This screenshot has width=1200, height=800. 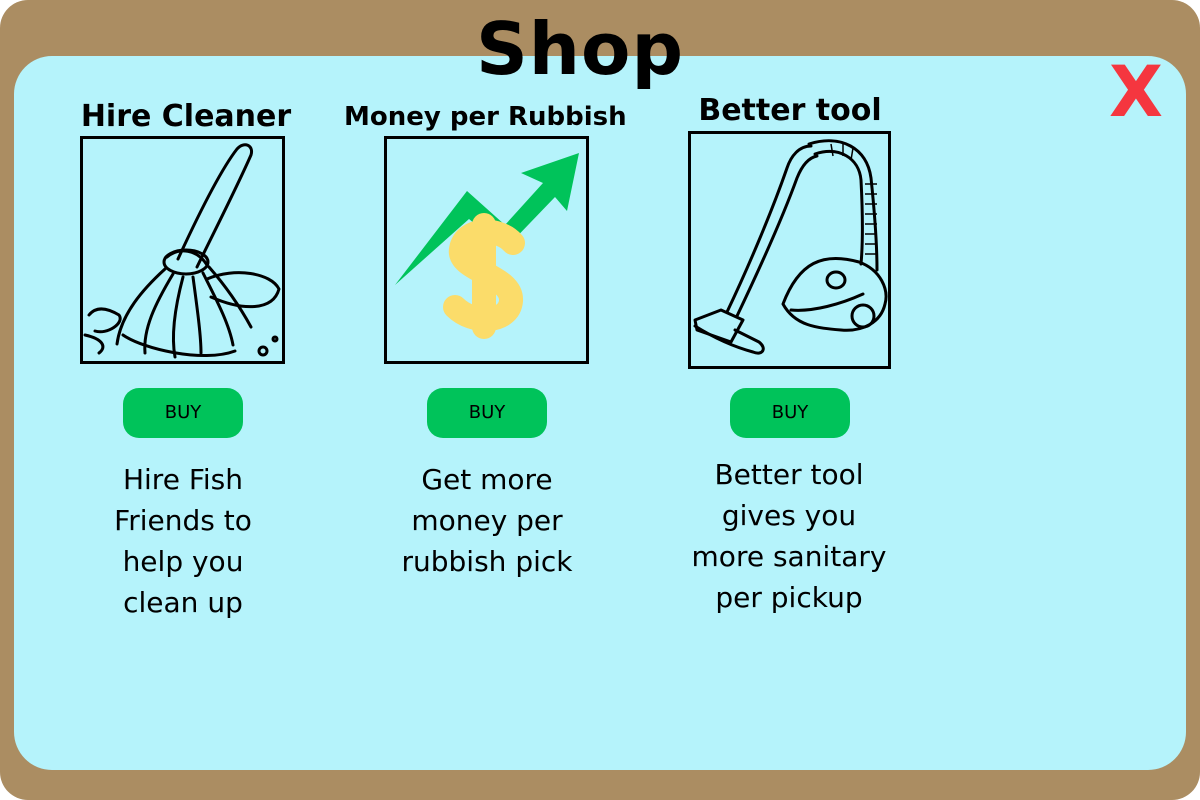 I want to click on item-image-hire-cleaner, so click(x=182, y=250).